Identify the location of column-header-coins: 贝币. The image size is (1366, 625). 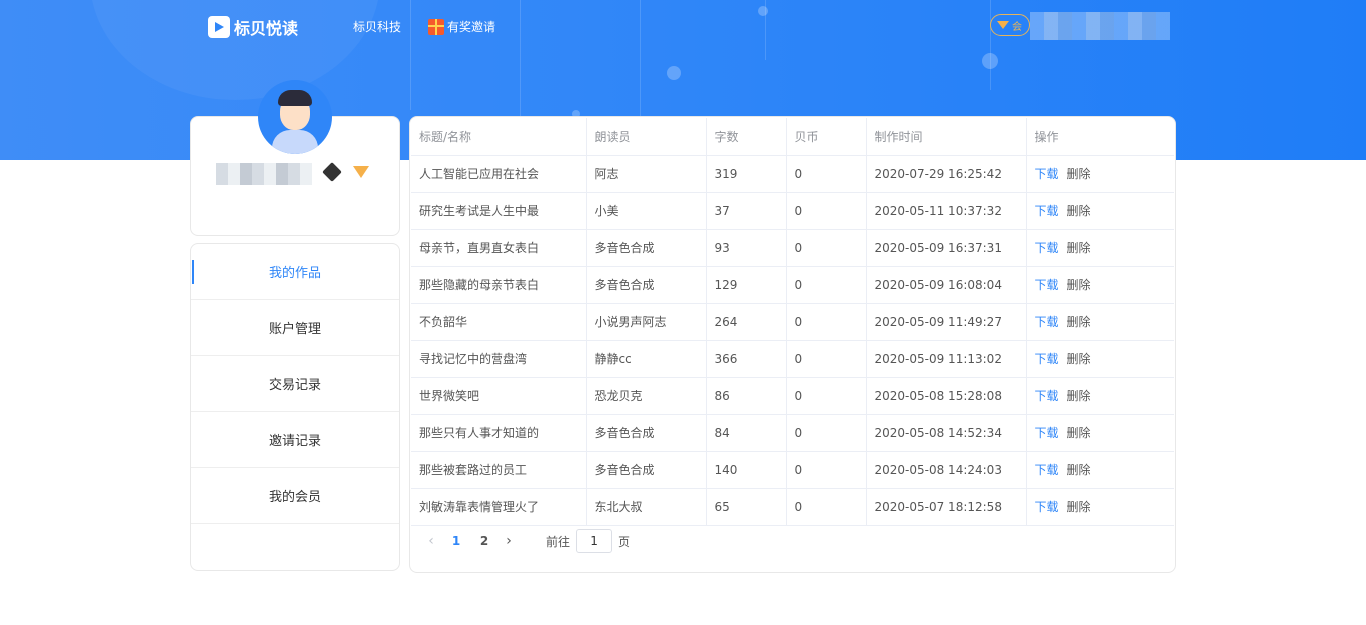
(826, 137).